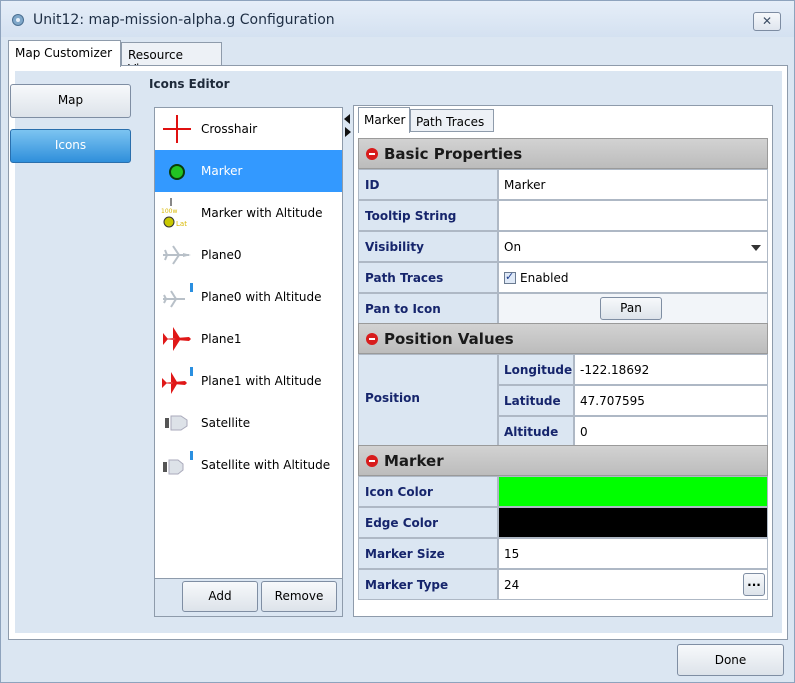 The width and height of the screenshot is (795, 683). Describe the element at coordinates (177, 255) in the screenshot. I see `plane0-icon` at that location.